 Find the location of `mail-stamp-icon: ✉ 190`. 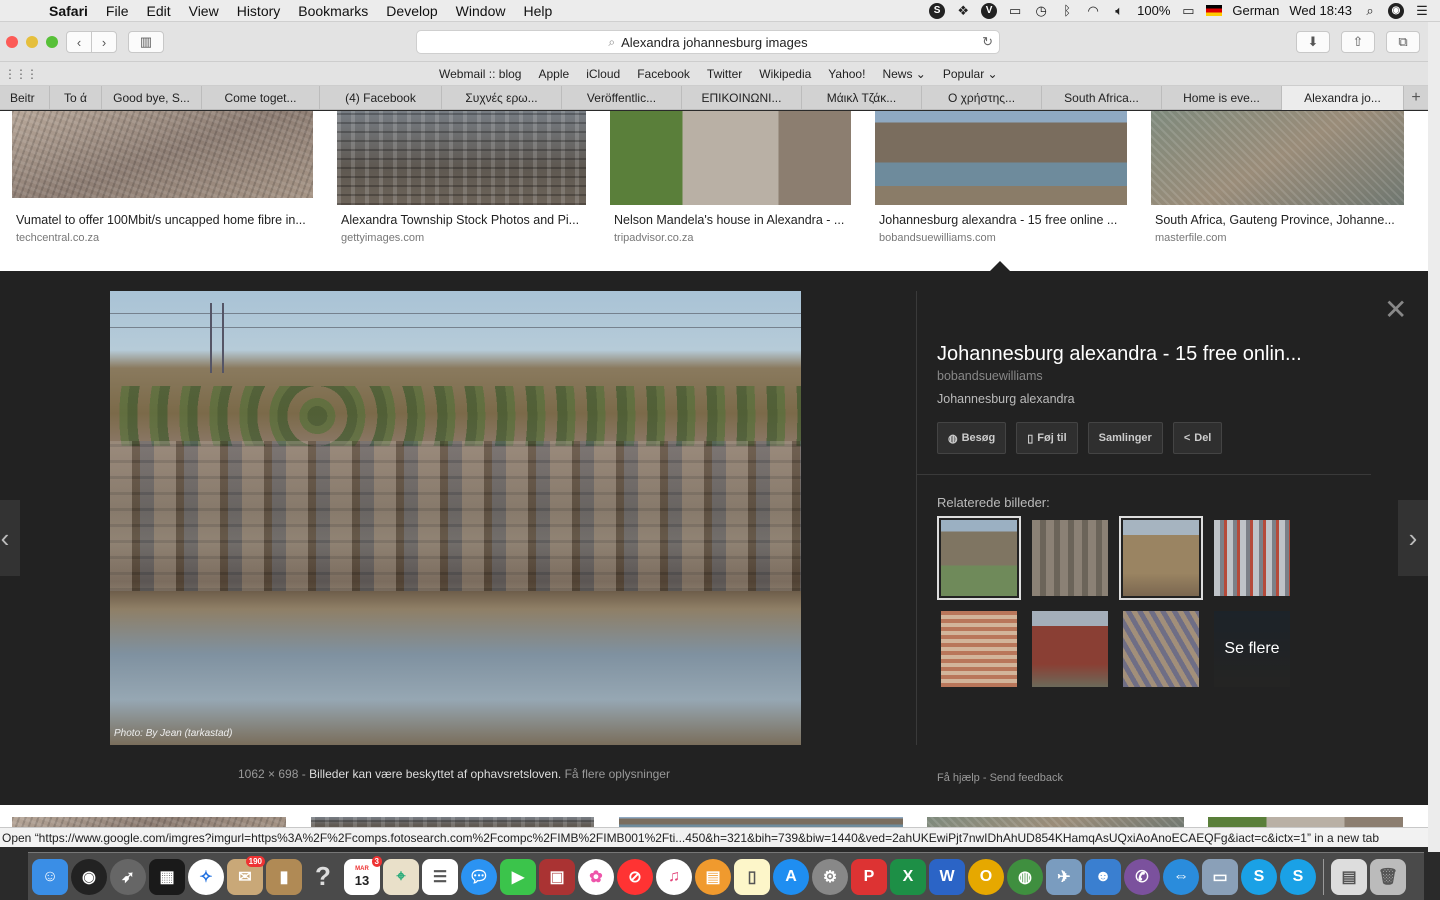

mail-stamp-icon: ✉ 190 is located at coordinates (246, 875).